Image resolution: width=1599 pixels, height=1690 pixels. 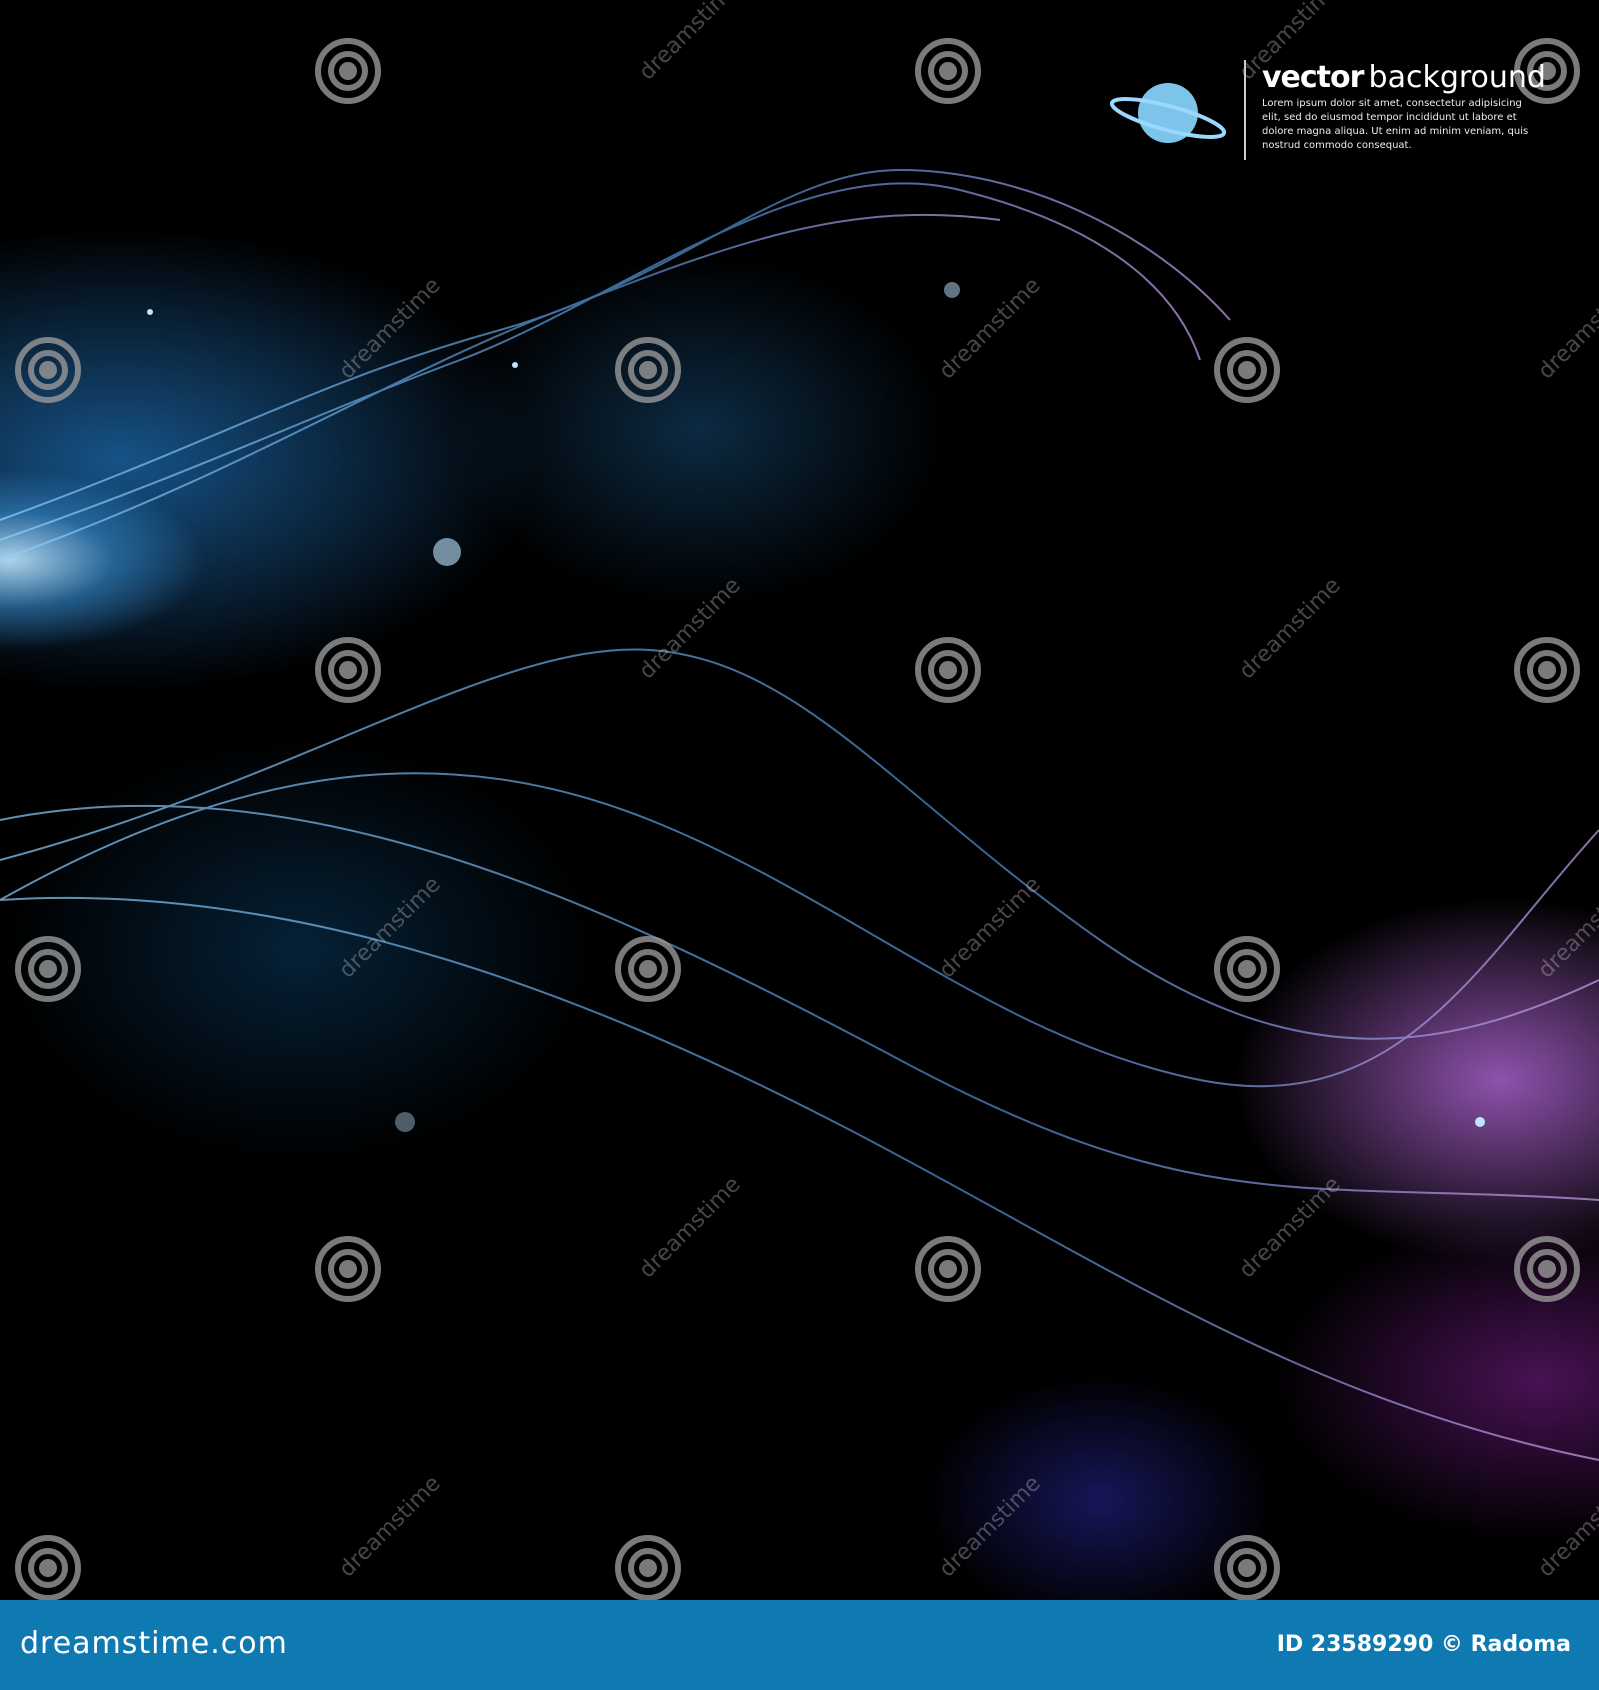 I want to click on headline-bold: vector, so click(x=1313, y=77).